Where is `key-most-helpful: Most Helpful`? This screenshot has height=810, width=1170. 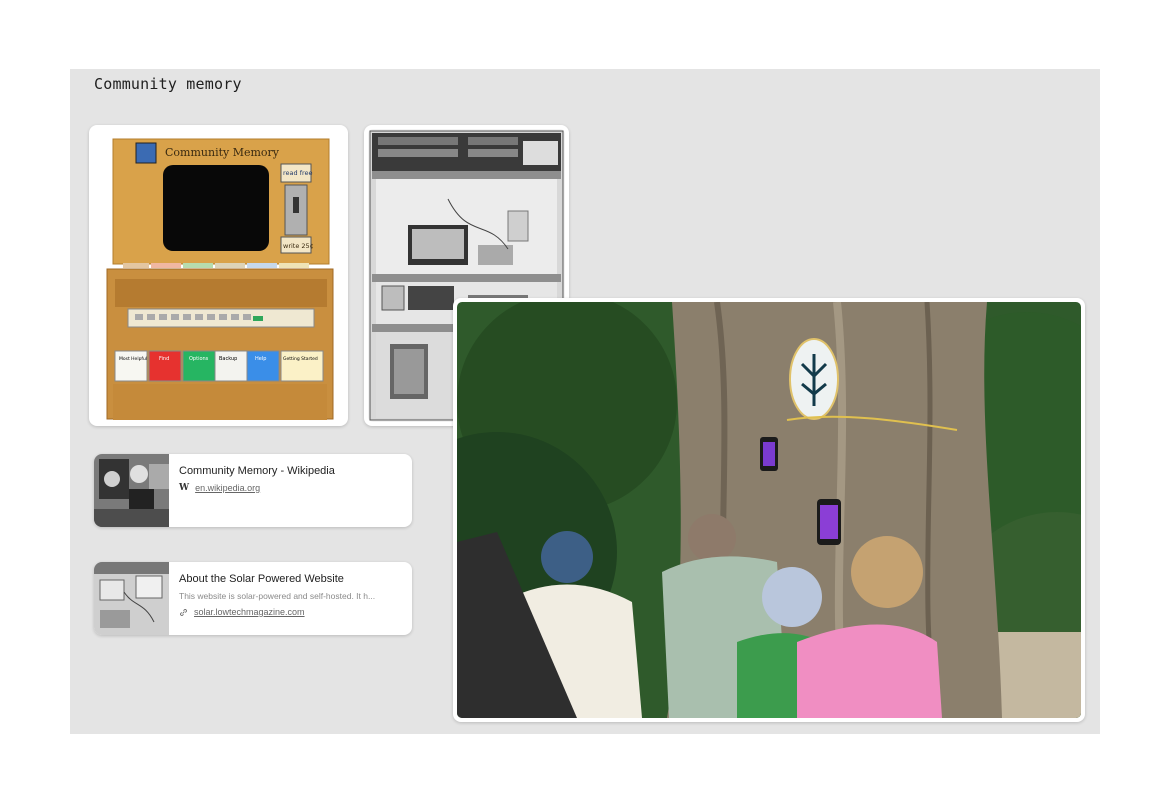 key-most-helpful: Most Helpful is located at coordinates (133, 359).